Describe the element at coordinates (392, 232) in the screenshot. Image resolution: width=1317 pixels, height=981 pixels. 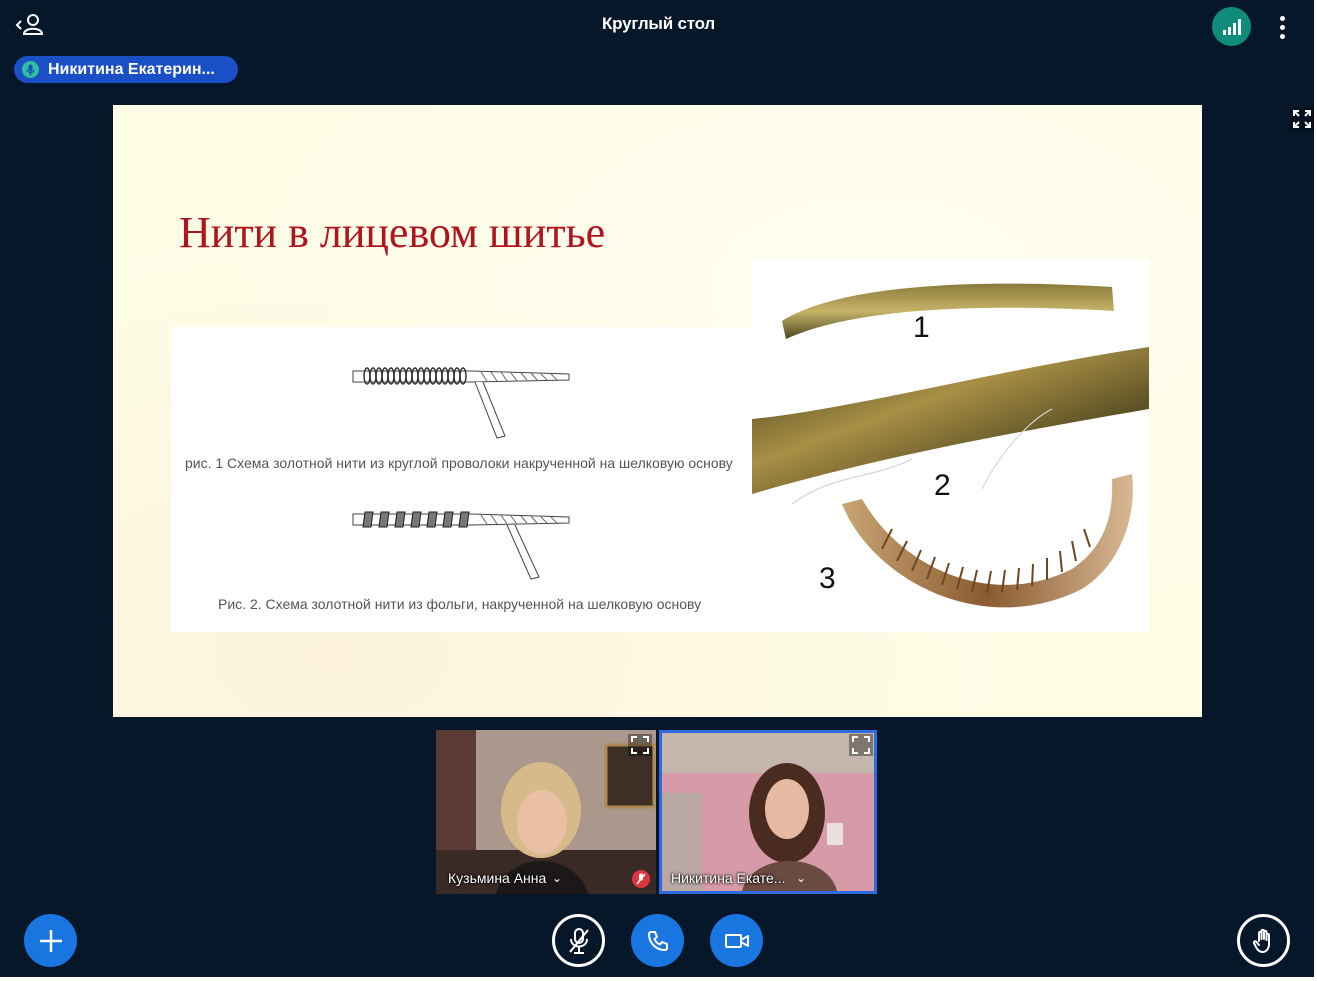
I see `slide-title: Нити в лицевом шитье` at that location.